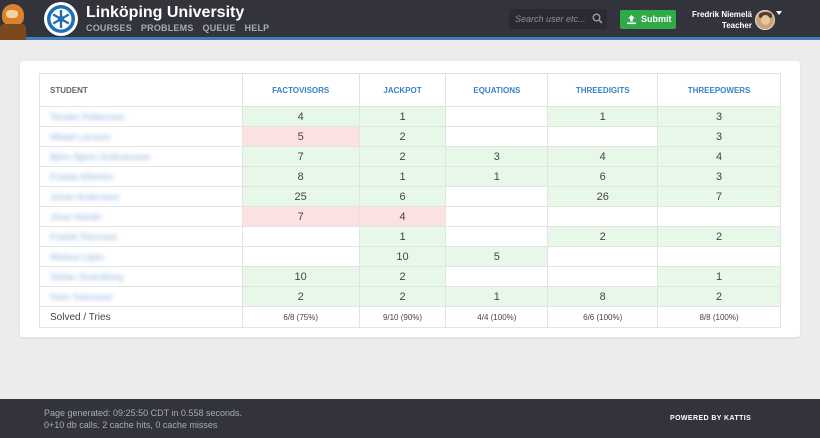 The width and height of the screenshot is (820, 438). I want to click on kattis-mascot-icon, so click(15, 20).